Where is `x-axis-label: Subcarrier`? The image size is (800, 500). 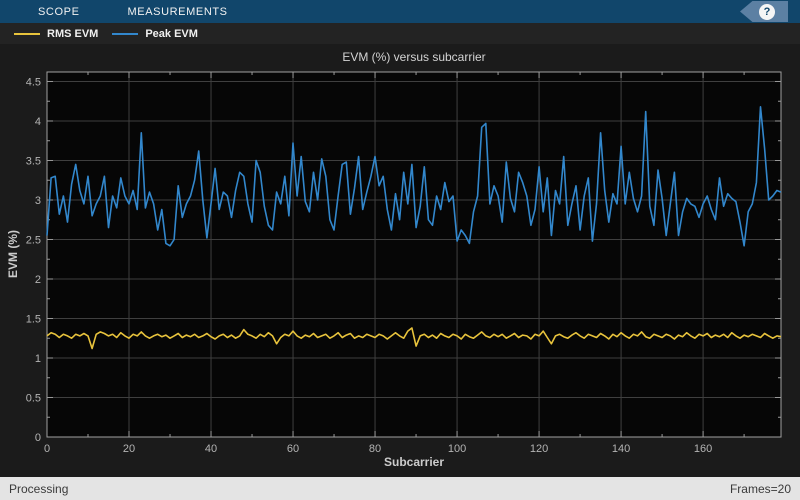 x-axis-label: Subcarrier is located at coordinates (414, 462).